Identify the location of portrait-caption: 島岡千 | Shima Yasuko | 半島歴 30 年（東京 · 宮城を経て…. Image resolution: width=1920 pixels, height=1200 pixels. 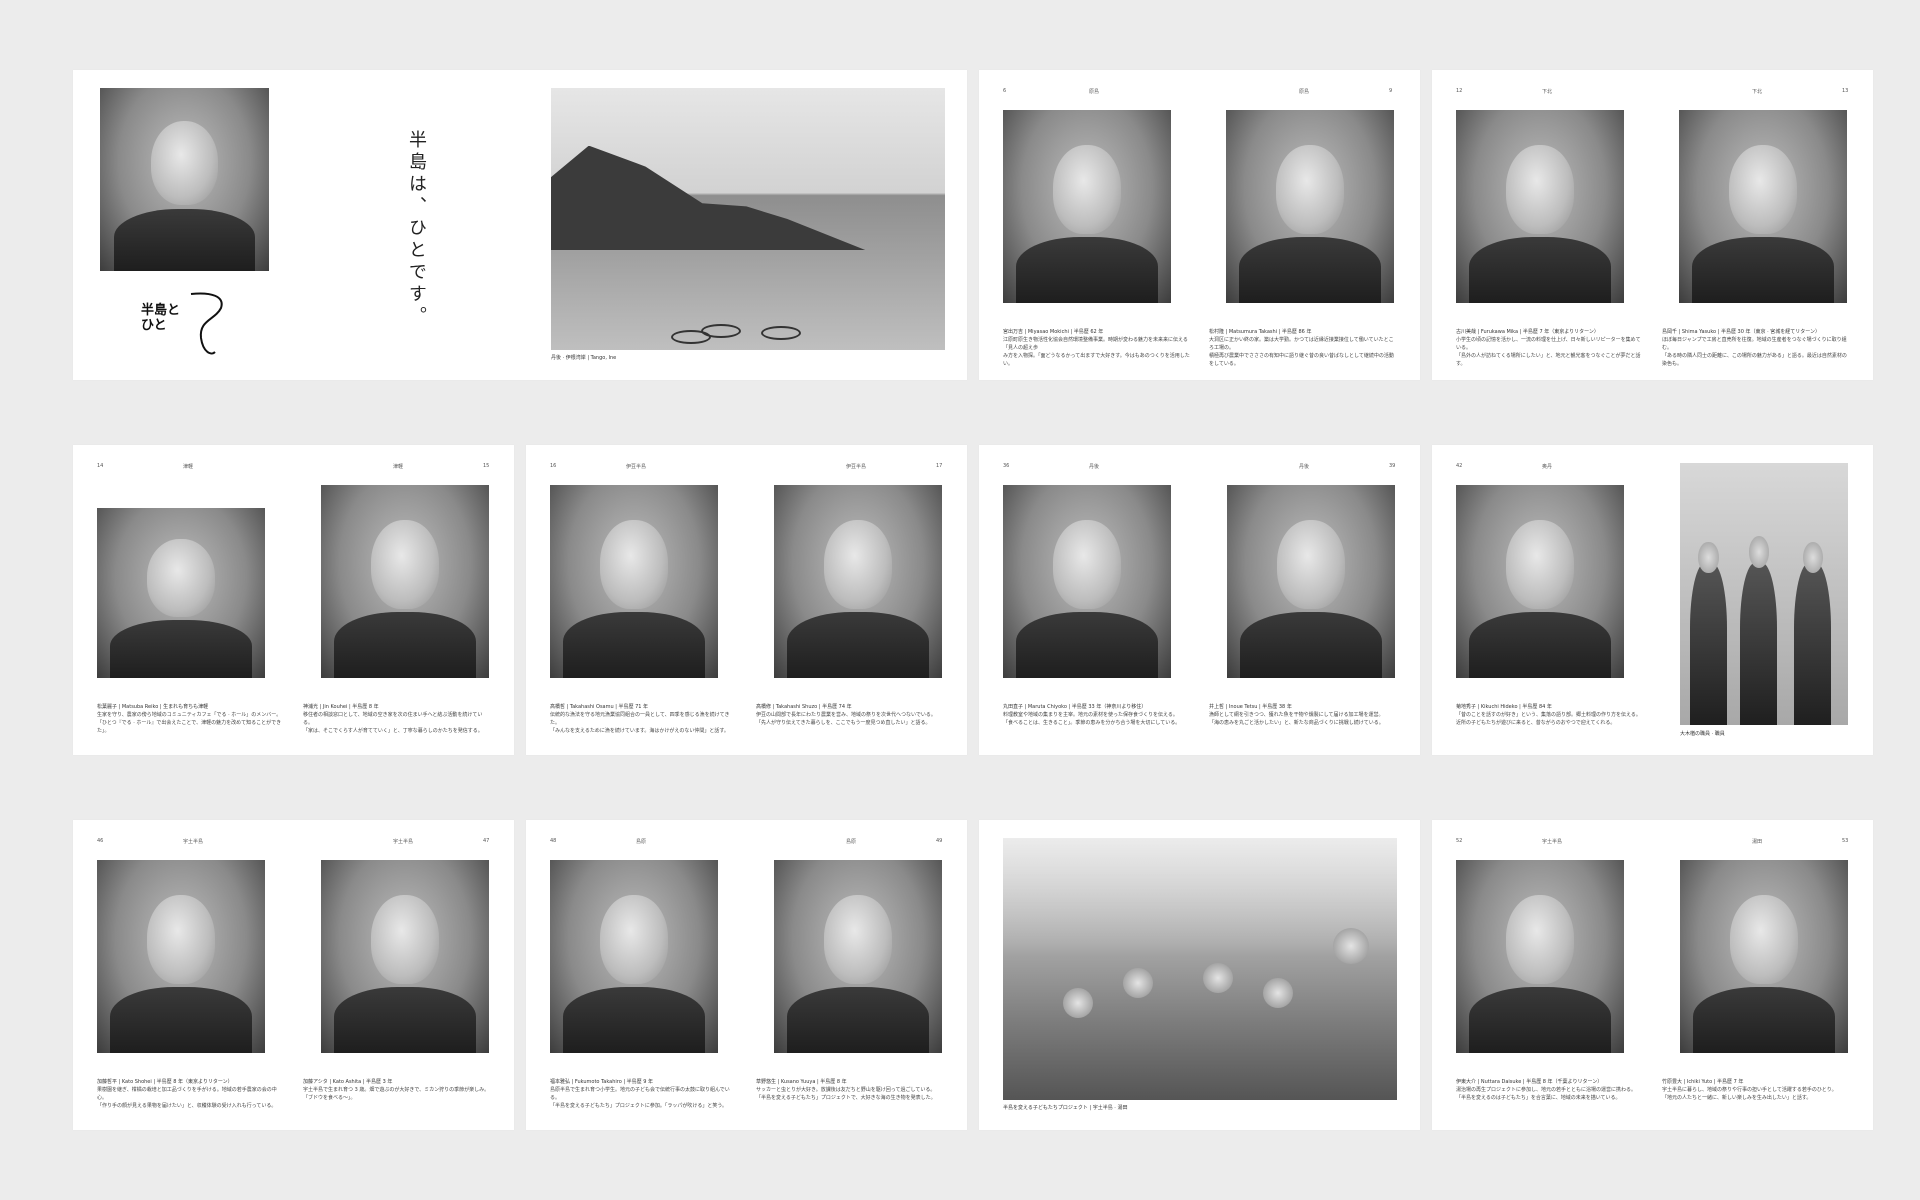
(1754, 348).